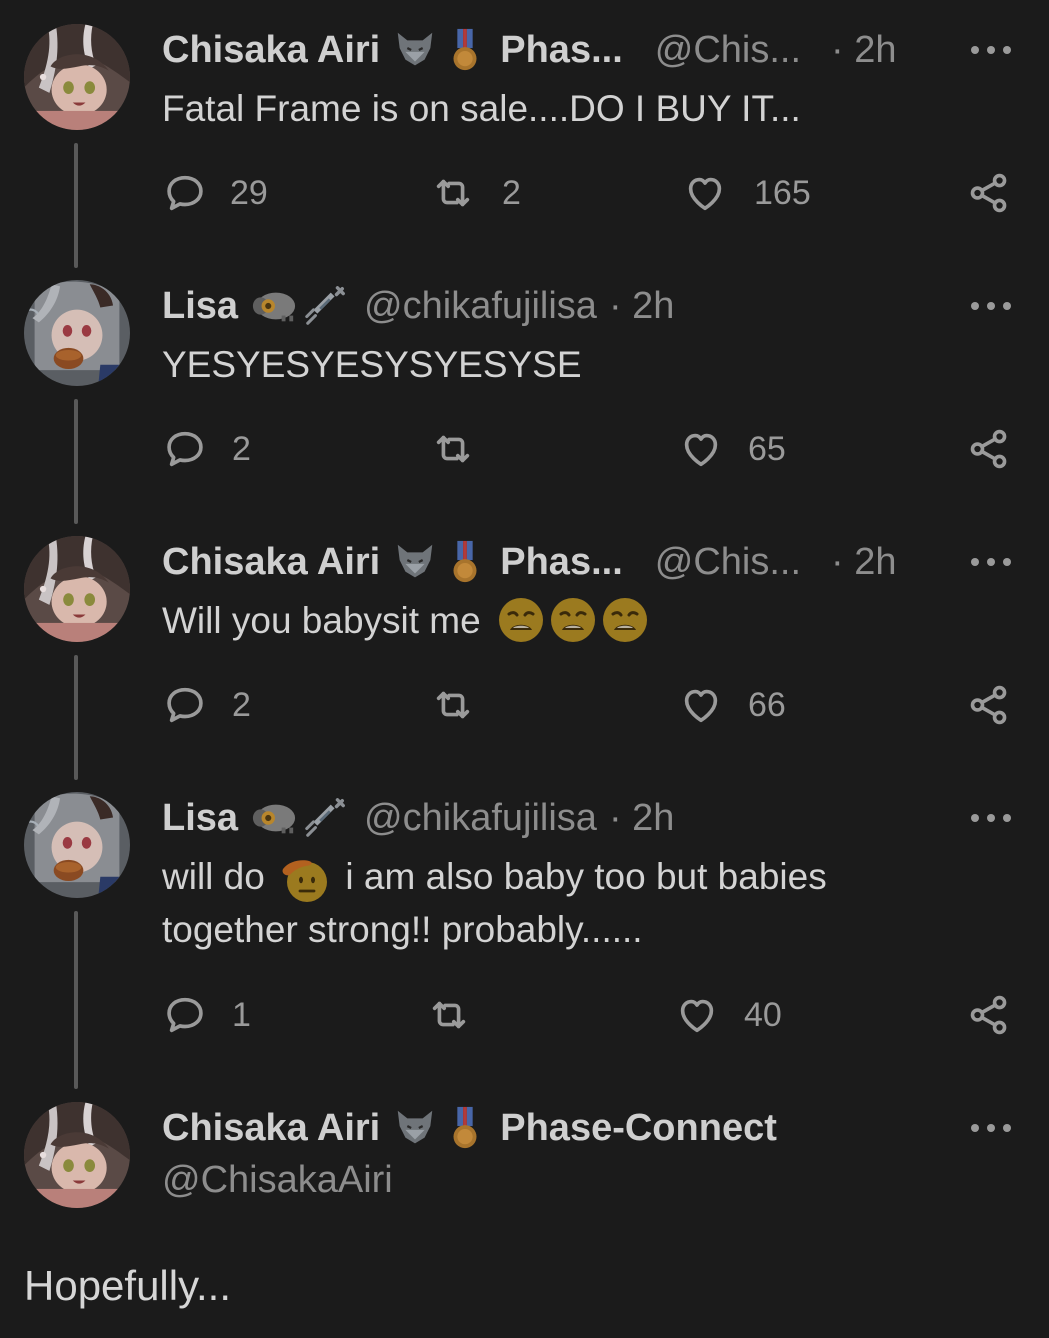 This screenshot has width=1049, height=1338. I want to click on author-handle: @ChisakaAiri, so click(277, 1180).